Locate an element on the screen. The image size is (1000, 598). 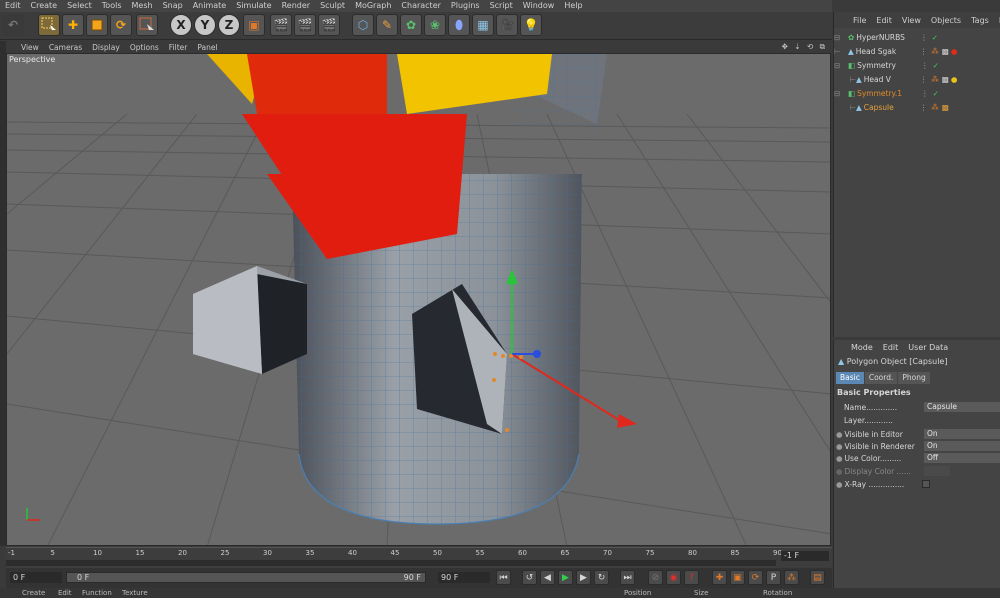
viewport-menu-cameras: Cameras is located at coordinates (65, 47).